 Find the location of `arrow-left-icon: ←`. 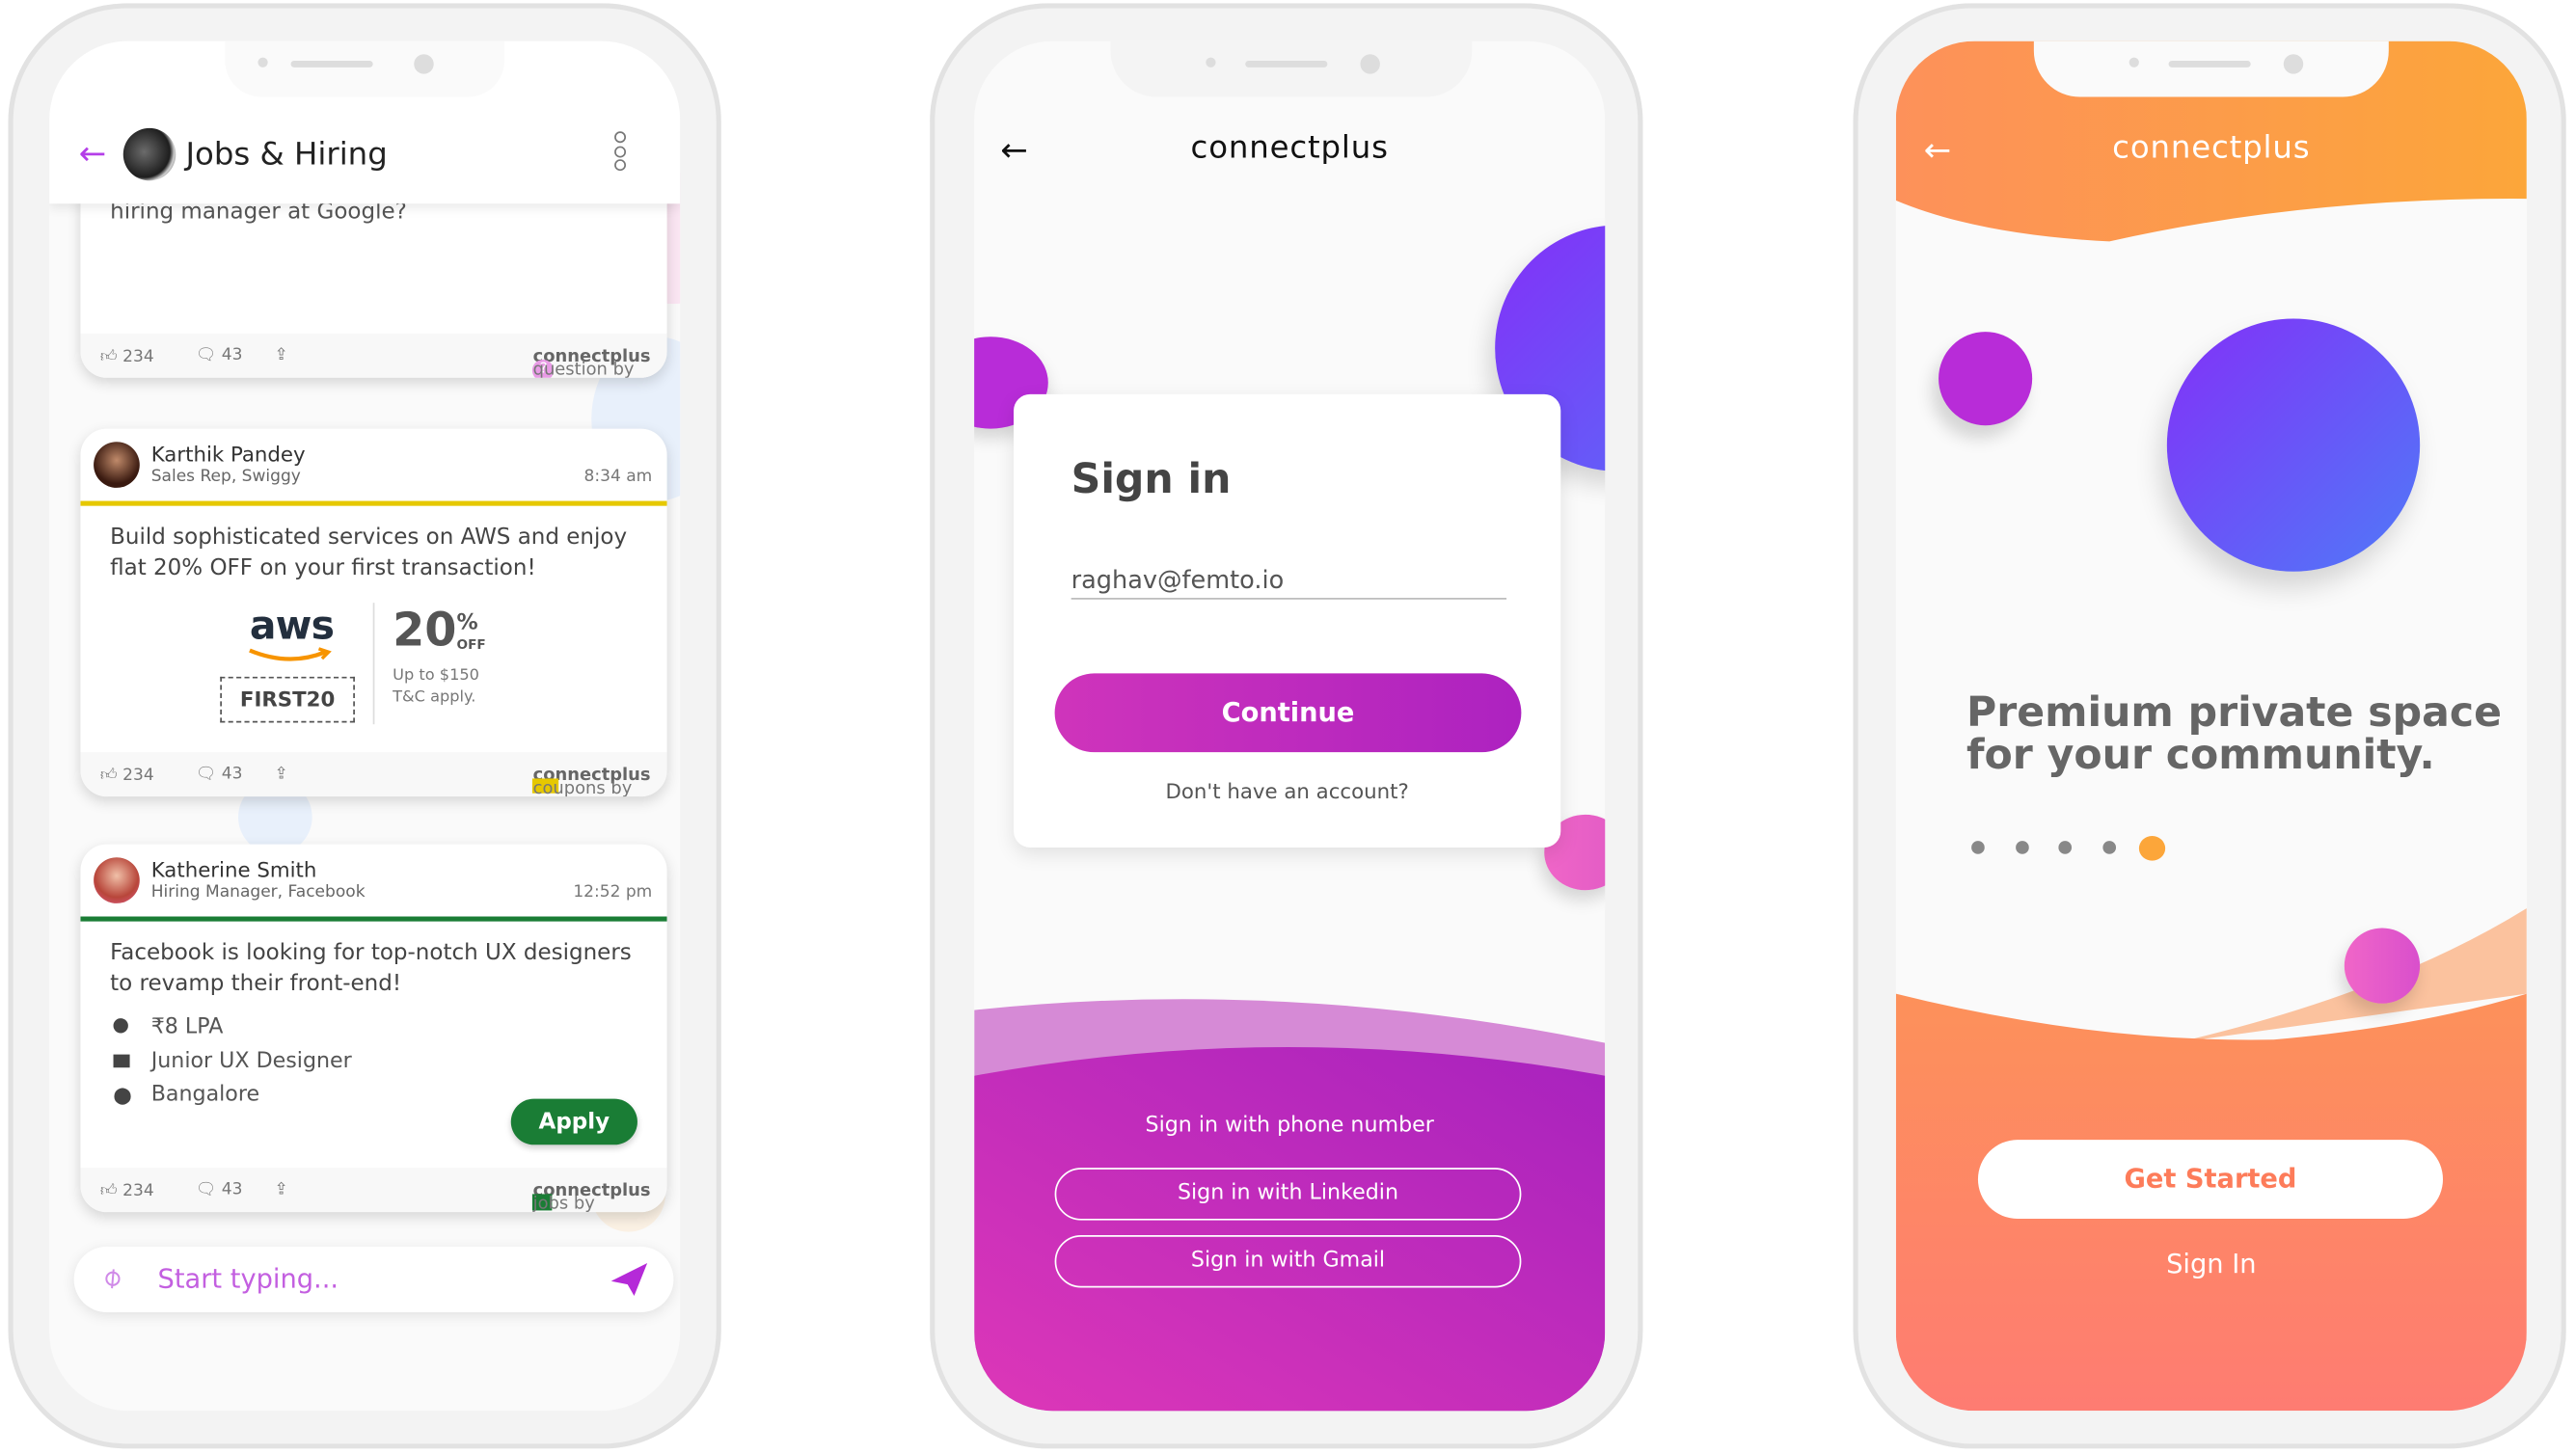

arrow-left-icon: ← is located at coordinates (92, 152).